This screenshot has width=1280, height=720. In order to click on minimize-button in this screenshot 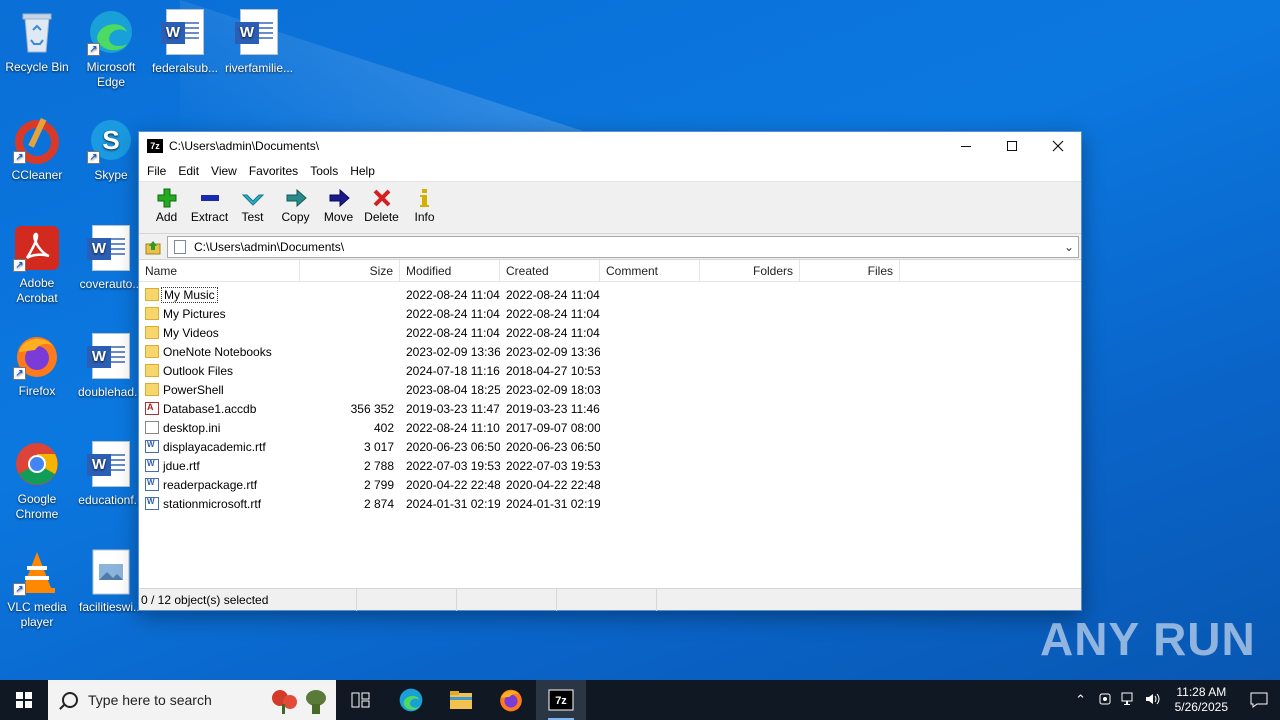, I will do `click(966, 146)`.